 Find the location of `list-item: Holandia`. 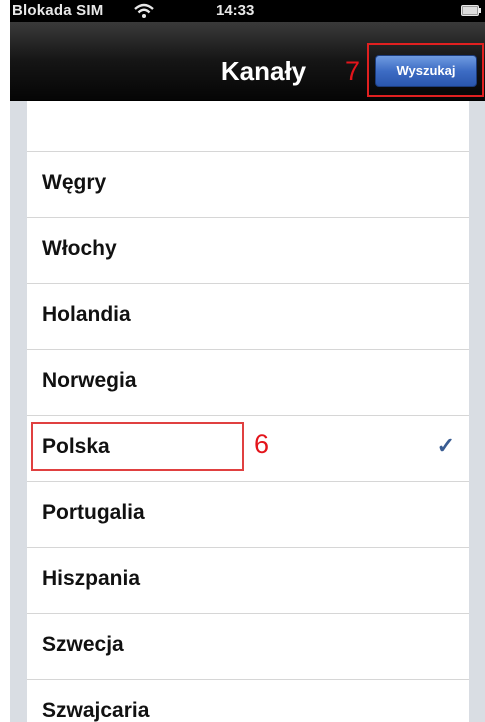

list-item: Holandia is located at coordinates (248, 317).